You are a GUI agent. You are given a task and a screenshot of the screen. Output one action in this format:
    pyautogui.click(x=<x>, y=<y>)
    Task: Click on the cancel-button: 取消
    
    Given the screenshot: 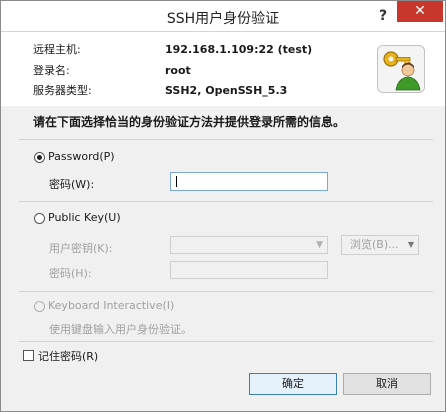 What is the action you would take?
    pyautogui.click(x=387, y=384)
    